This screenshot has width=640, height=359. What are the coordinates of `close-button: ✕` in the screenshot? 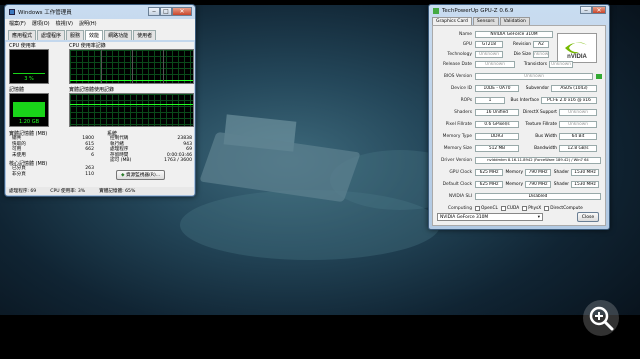 It's located at (182, 11).